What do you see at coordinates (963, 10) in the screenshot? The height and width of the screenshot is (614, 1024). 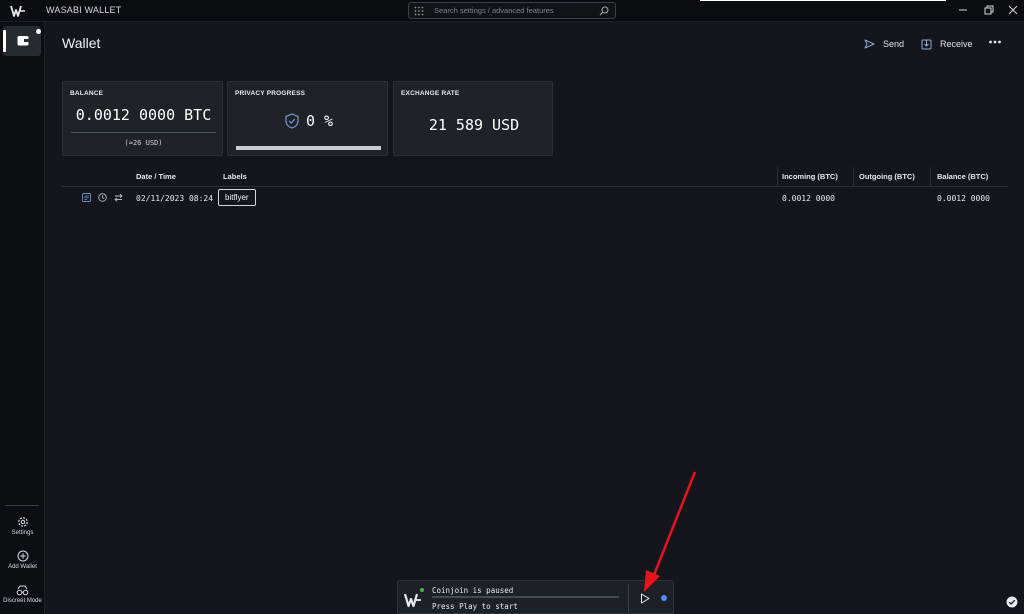 I see `minimize-icon` at bounding box center [963, 10].